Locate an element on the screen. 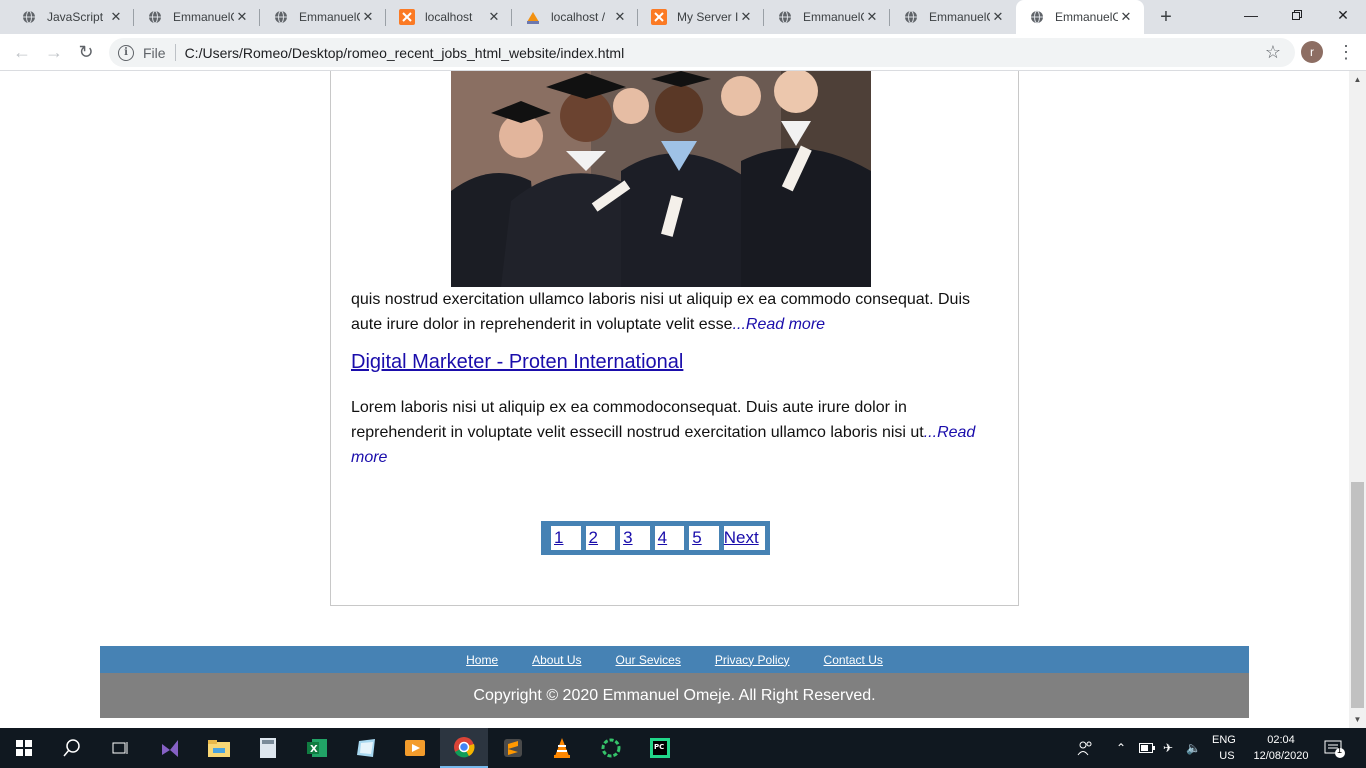  excel-icon: X is located at coordinates (317, 748).